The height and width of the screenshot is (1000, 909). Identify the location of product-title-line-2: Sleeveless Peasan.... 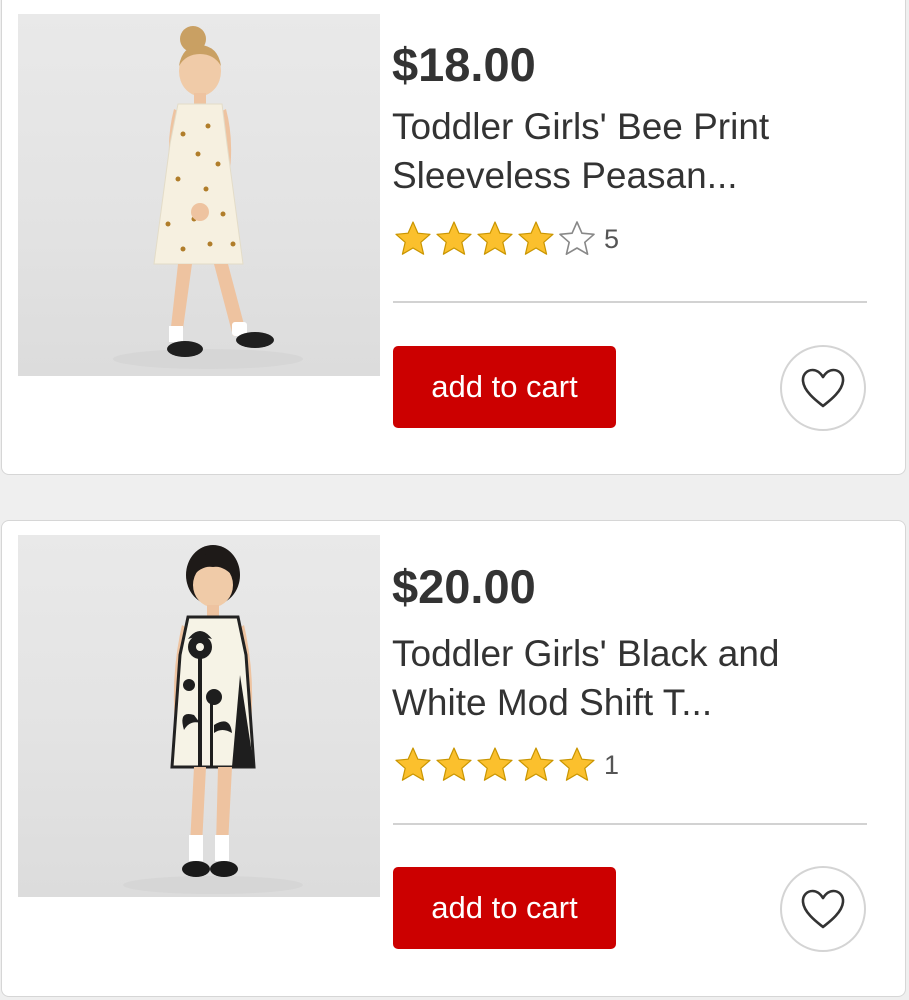
(627, 175).